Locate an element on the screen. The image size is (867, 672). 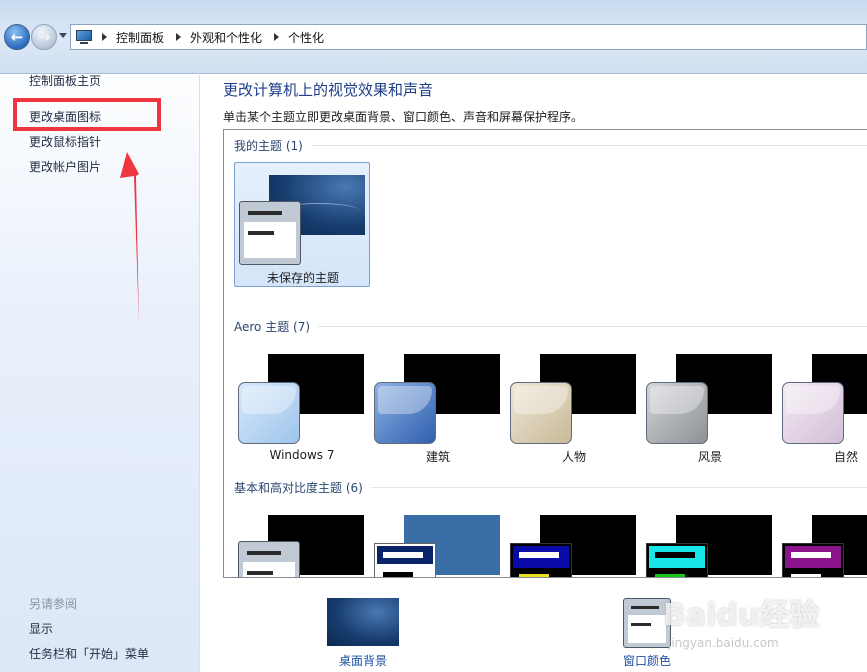
page-description: 单击某个主题立即更改桌面背景、窗口颜色、声音和屏幕保护程序。 is located at coordinates (403, 117).